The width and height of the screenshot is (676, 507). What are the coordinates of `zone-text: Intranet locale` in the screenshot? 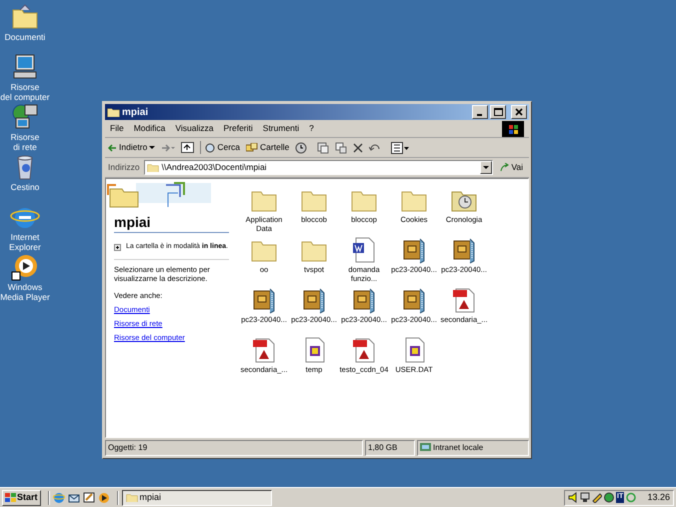 It's located at (458, 448).